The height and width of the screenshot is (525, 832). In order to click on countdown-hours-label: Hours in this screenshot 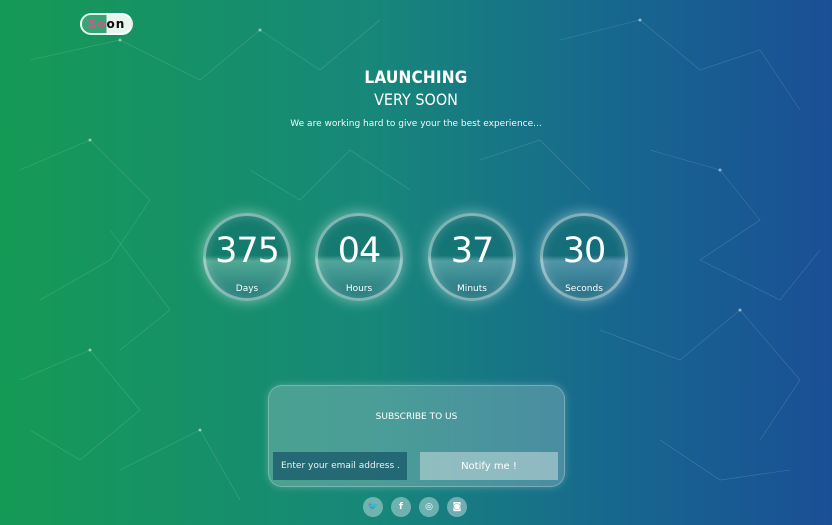, I will do `click(359, 289)`.